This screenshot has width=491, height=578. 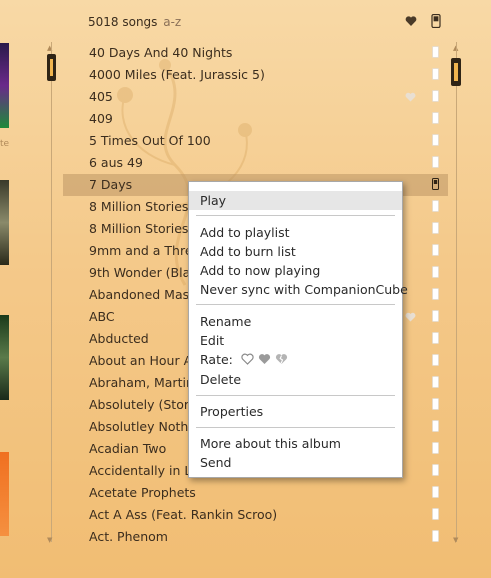 I want to click on song-count-label: 5018 songs a-z, so click(x=134, y=22).